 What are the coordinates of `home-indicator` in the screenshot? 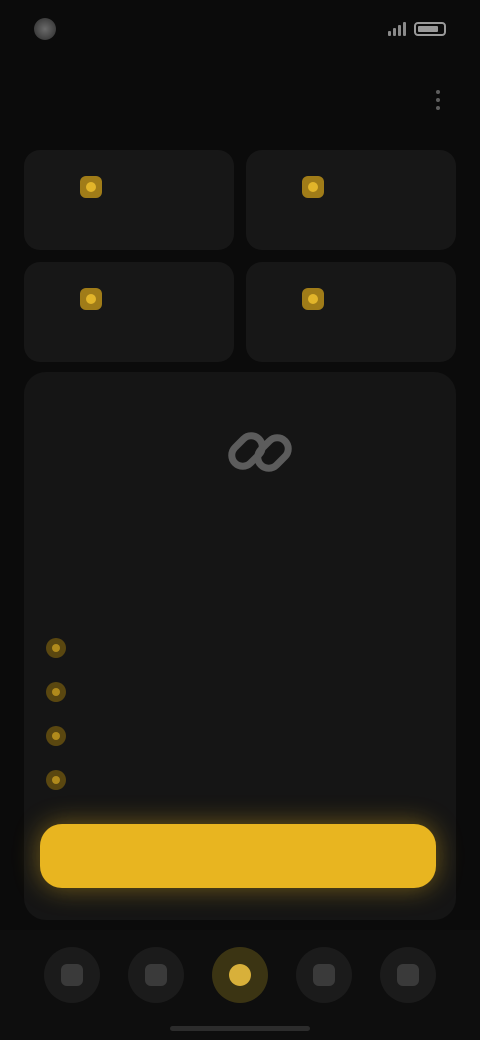 It's located at (240, 1028).